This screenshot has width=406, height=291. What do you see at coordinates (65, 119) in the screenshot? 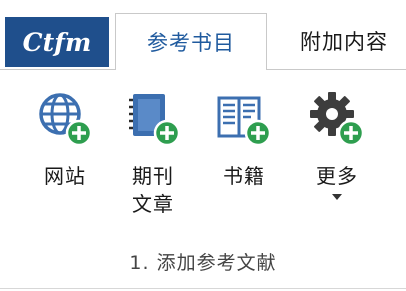
I see `globe-add-icon` at bounding box center [65, 119].